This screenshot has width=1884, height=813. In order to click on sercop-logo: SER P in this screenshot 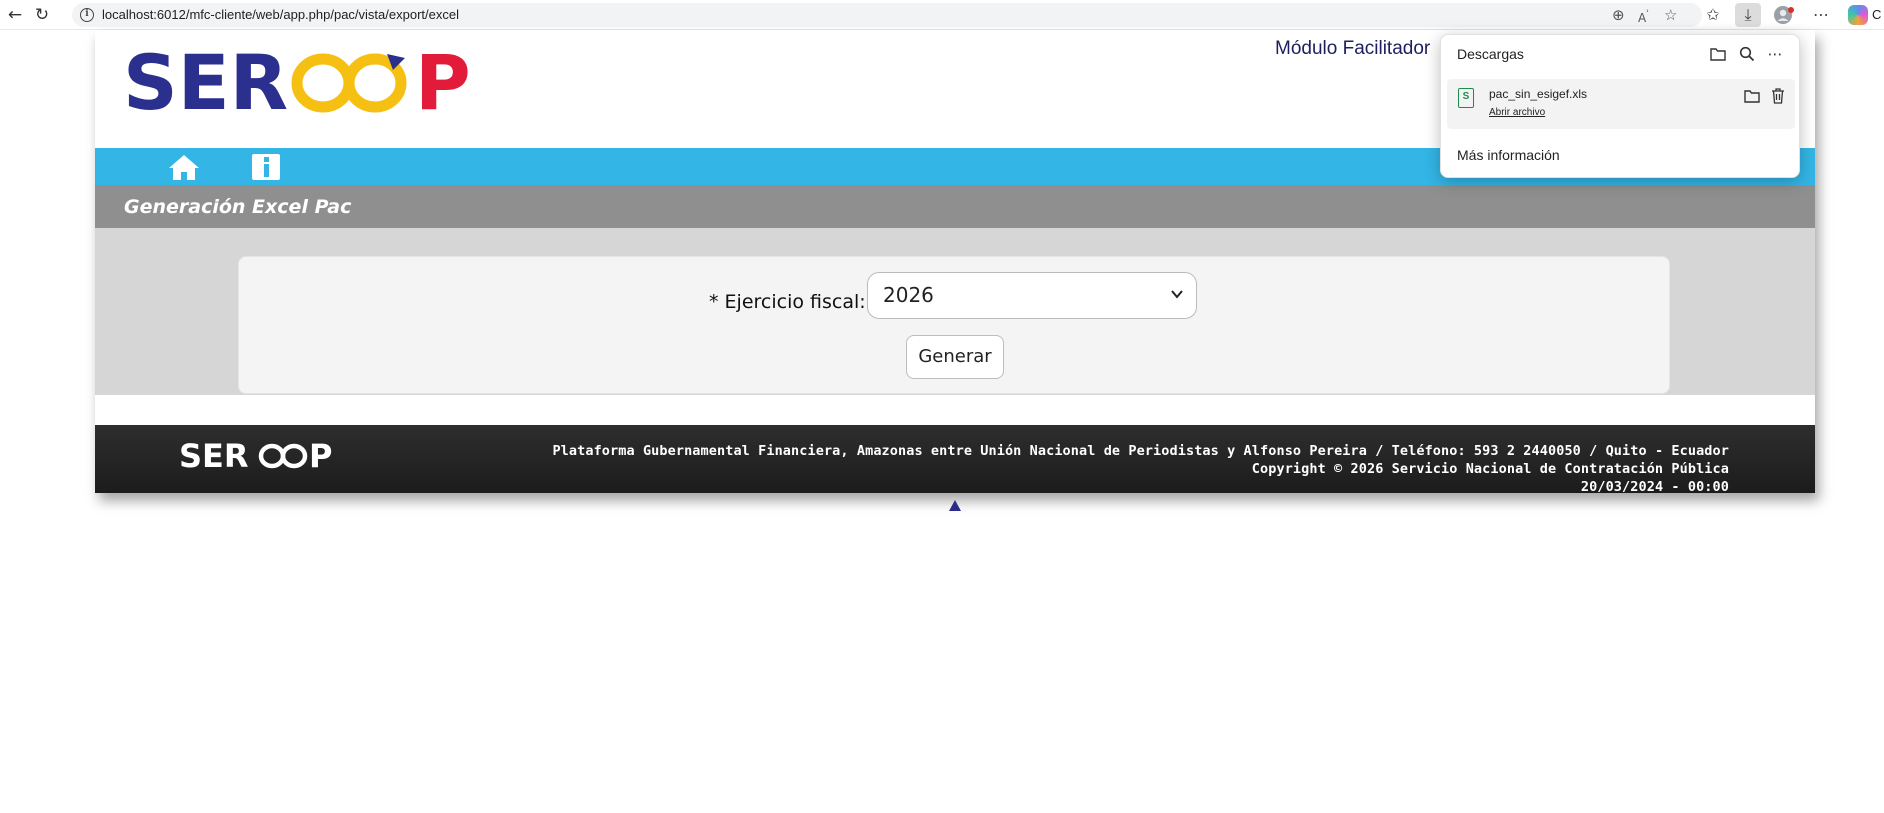, I will do `click(297, 81)`.